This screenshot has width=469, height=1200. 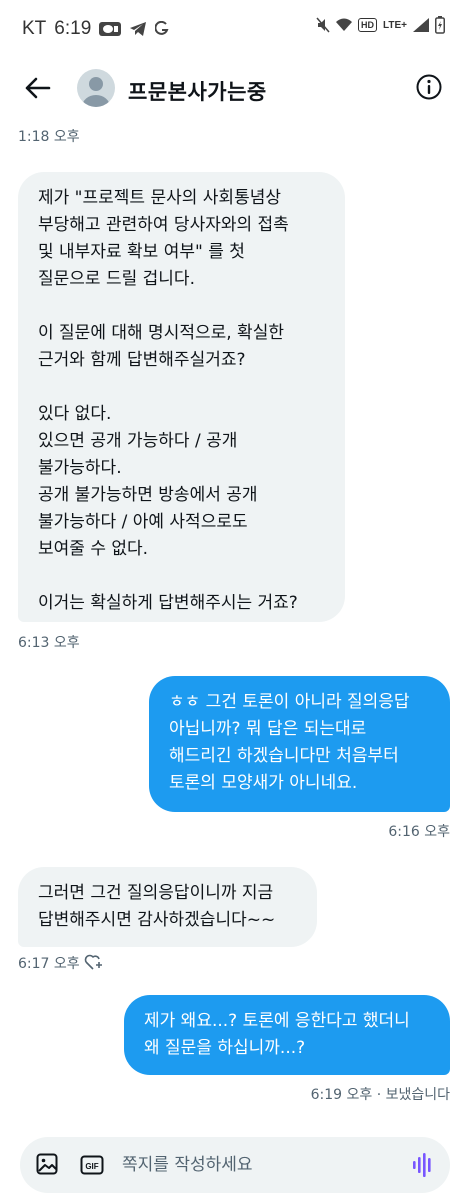 I want to click on svg-text: GIF, so click(x=91, y=1166).